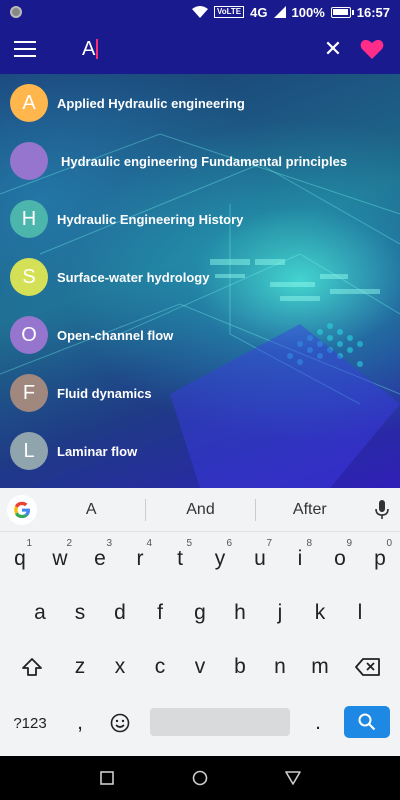 This screenshot has height=800, width=400. Describe the element at coordinates (180, 559) in the screenshot. I see `key-t: t5` at that location.